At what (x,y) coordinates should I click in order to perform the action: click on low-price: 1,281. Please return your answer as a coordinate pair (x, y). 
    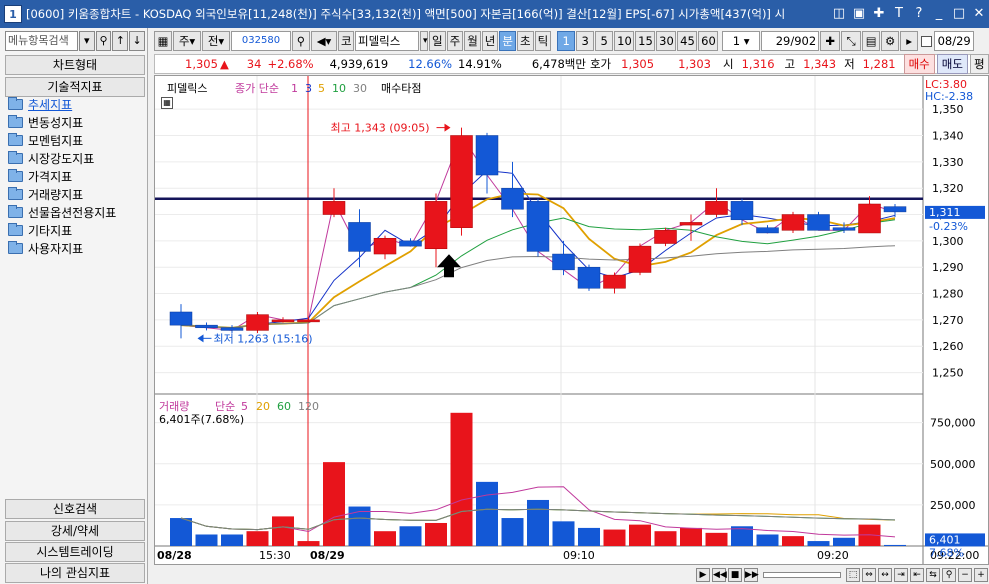
    Looking at the image, I should click on (879, 64).